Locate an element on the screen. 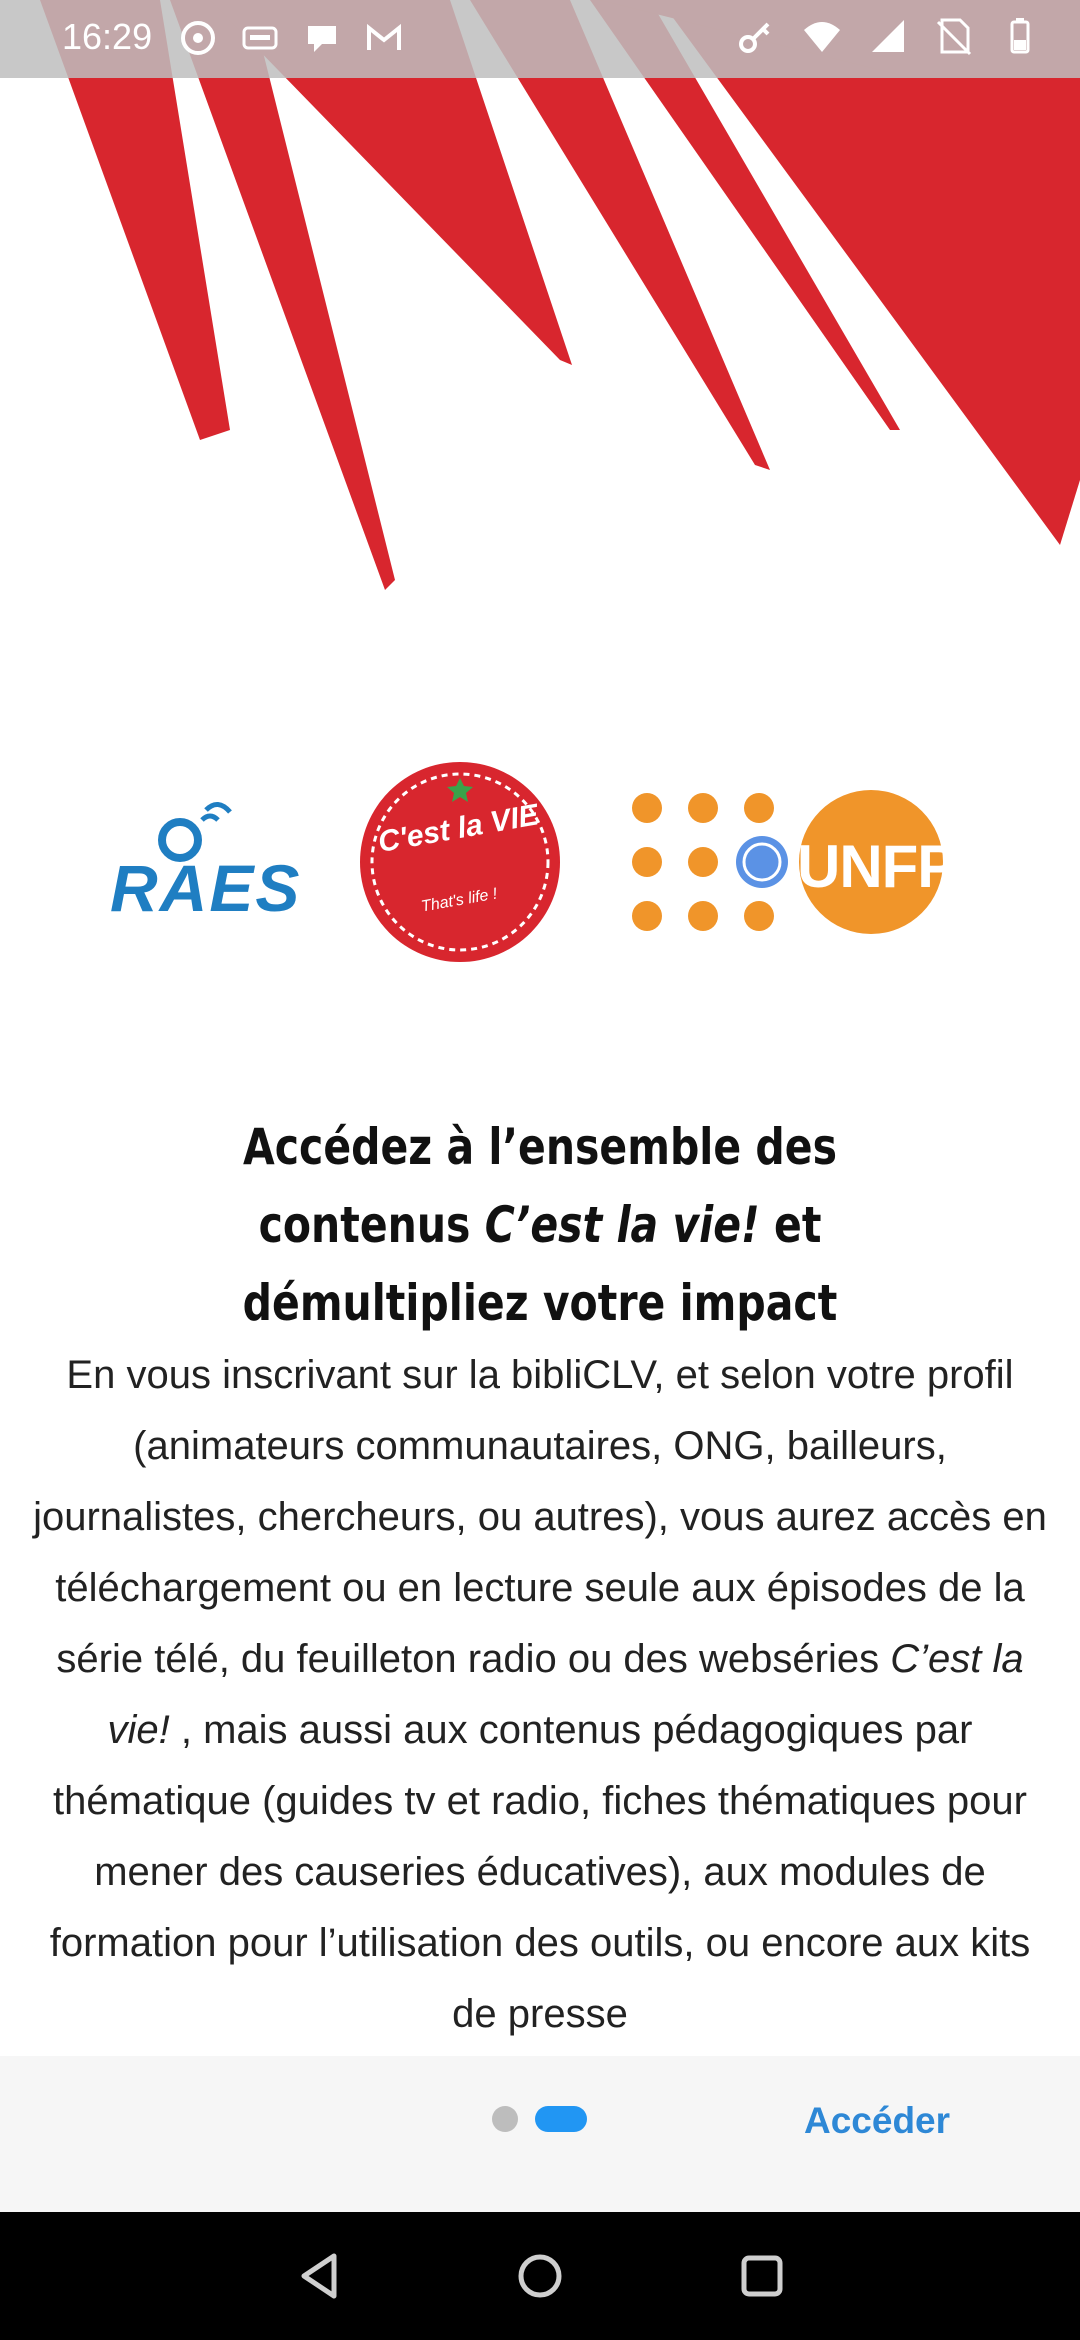  system-navigation-bar is located at coordinates (540, 2276).